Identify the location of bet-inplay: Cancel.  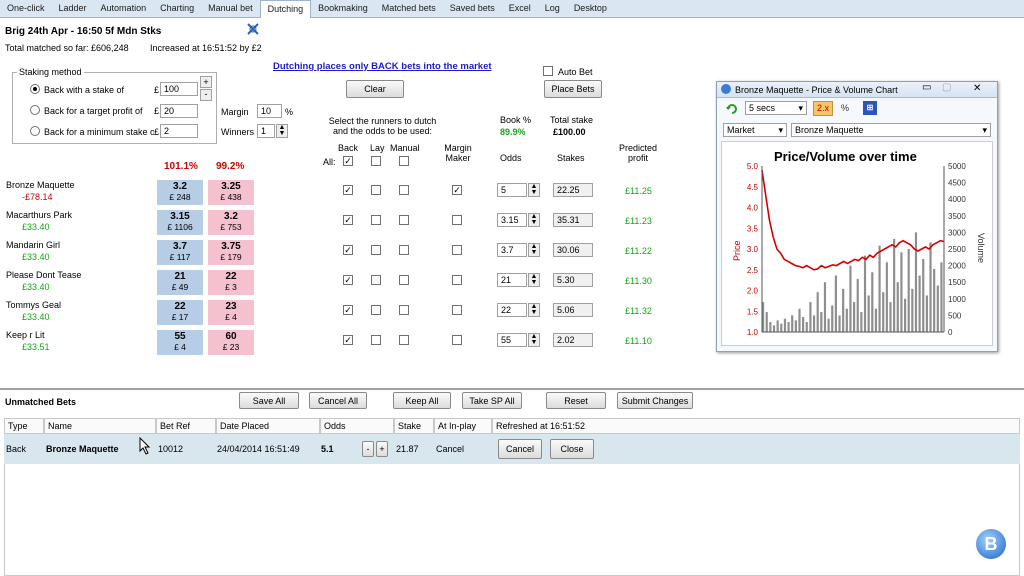
(450, 449).